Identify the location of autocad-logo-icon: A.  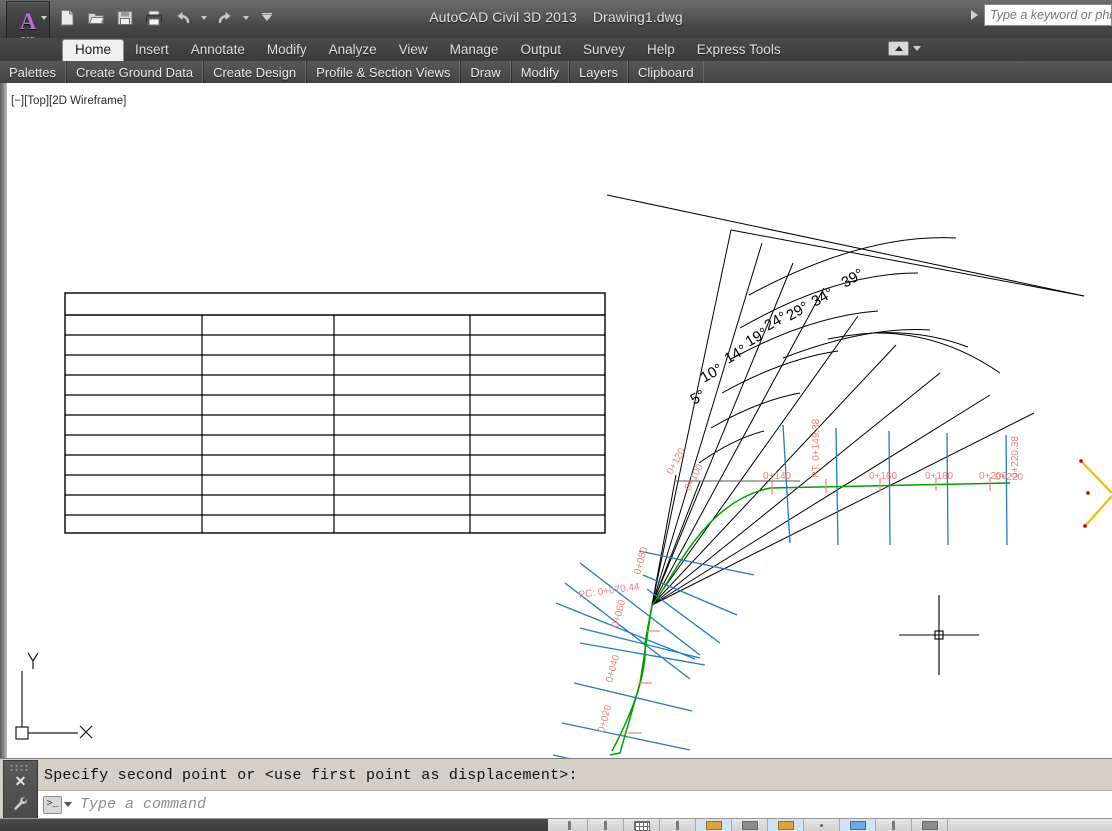
(28, 21).